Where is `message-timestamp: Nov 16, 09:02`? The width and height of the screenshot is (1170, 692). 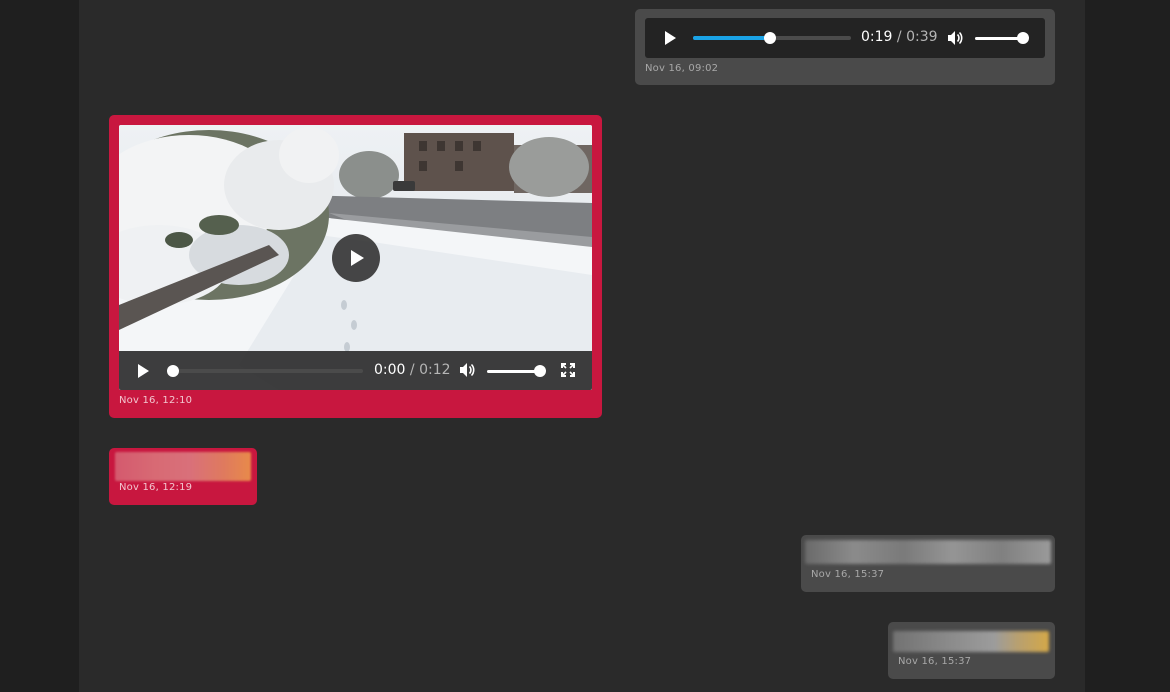 message-timestamp: Nov 16, 09:02 is located at coordinates (682, 68).